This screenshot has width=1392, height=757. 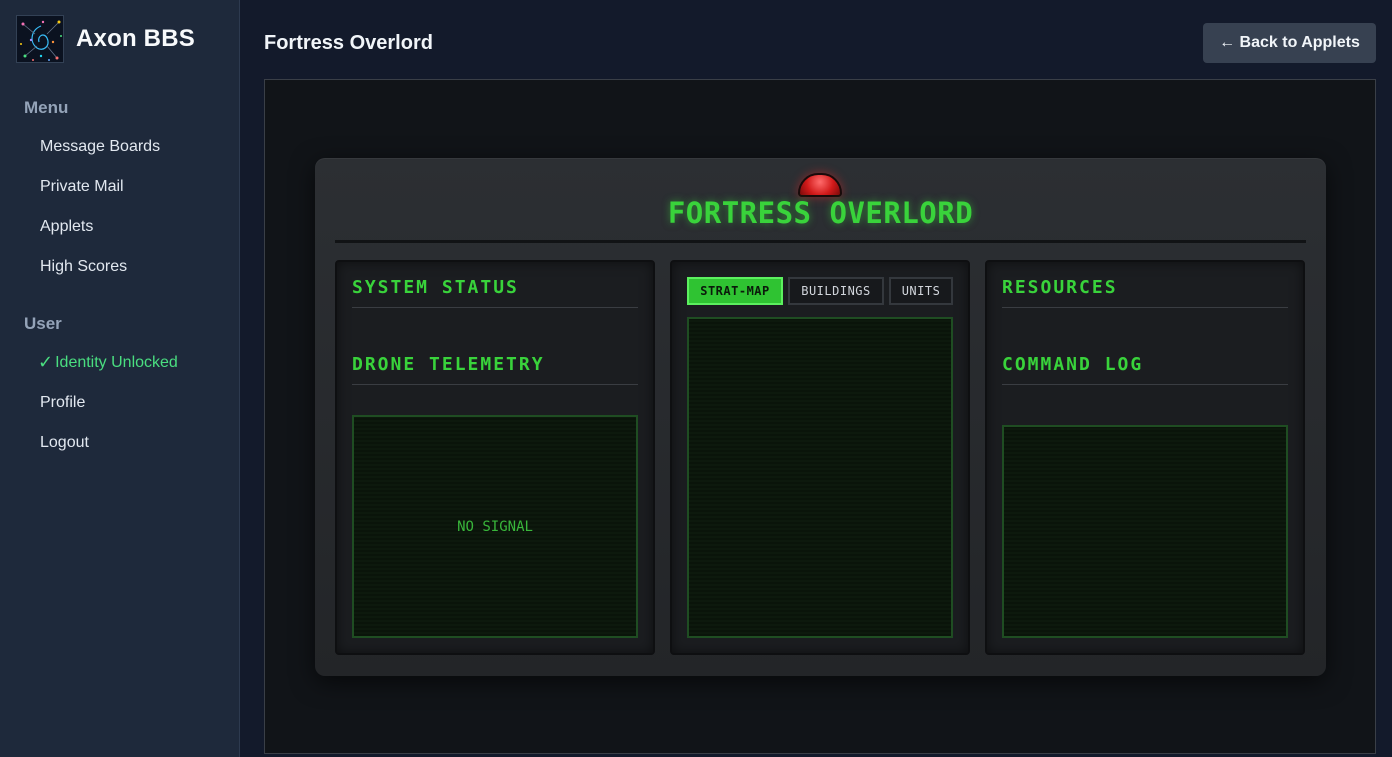 I want to click on checkmark-icon: ✓, so click(x=46, y=362).